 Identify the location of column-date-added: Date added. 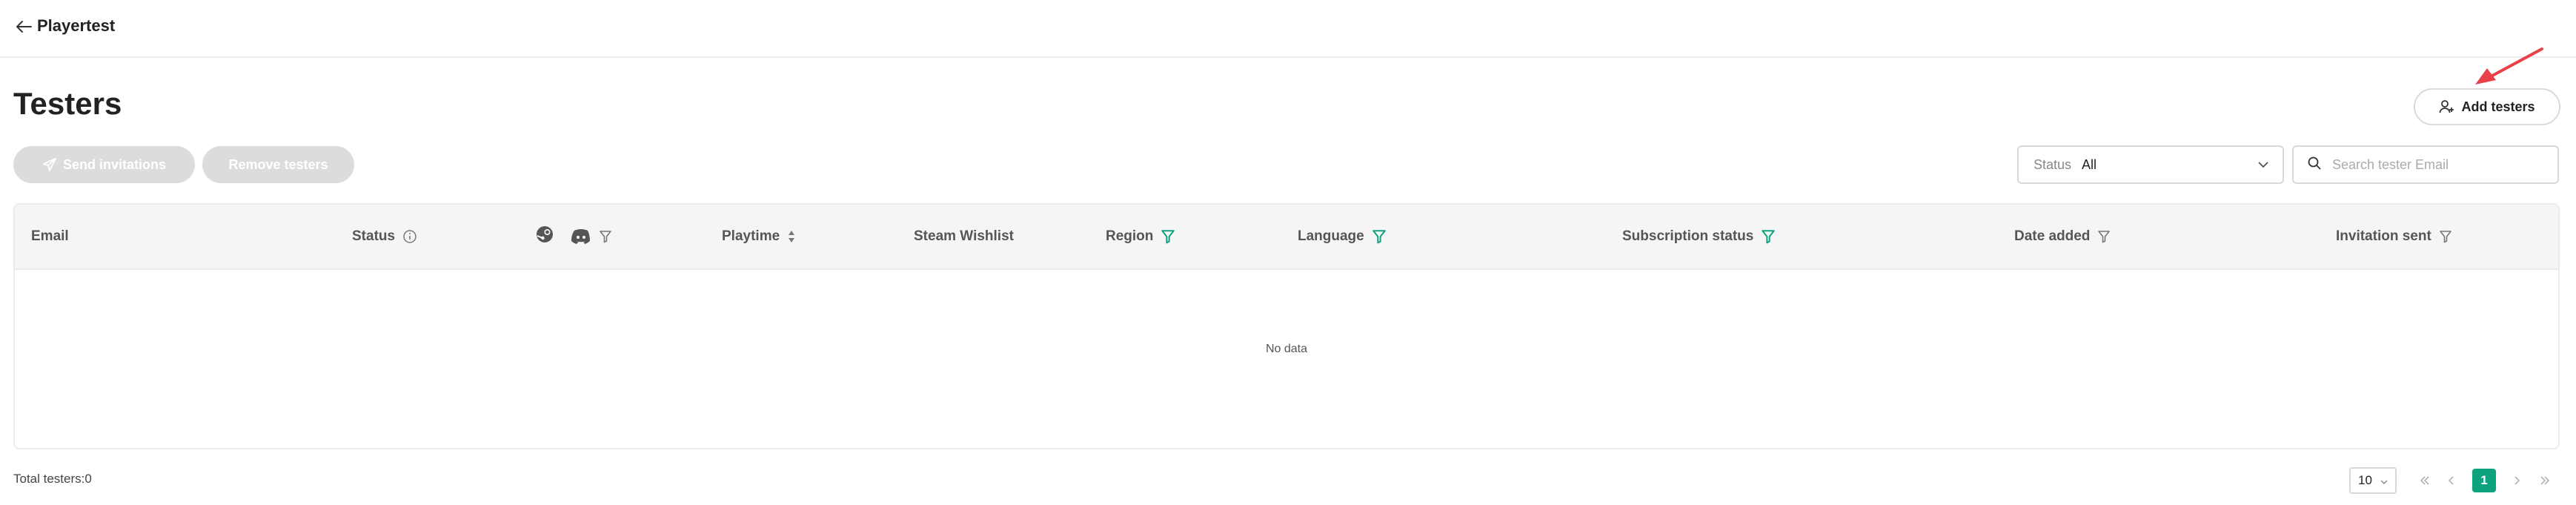
(2062, 236).